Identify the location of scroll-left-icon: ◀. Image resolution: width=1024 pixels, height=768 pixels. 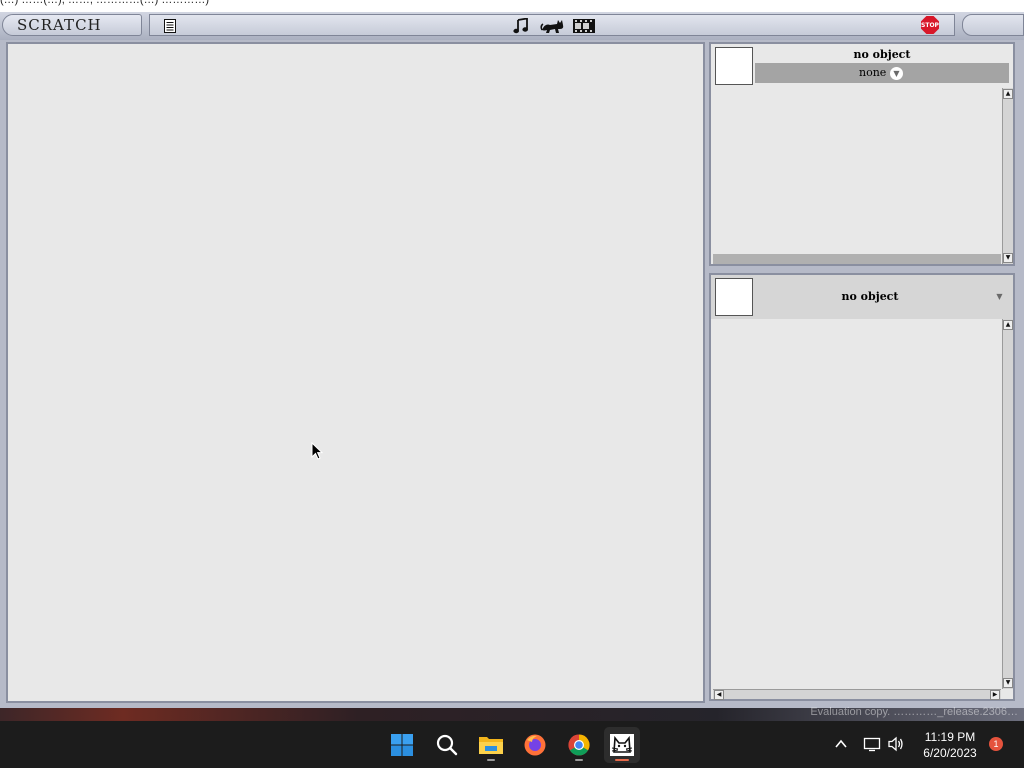
(719, 695).